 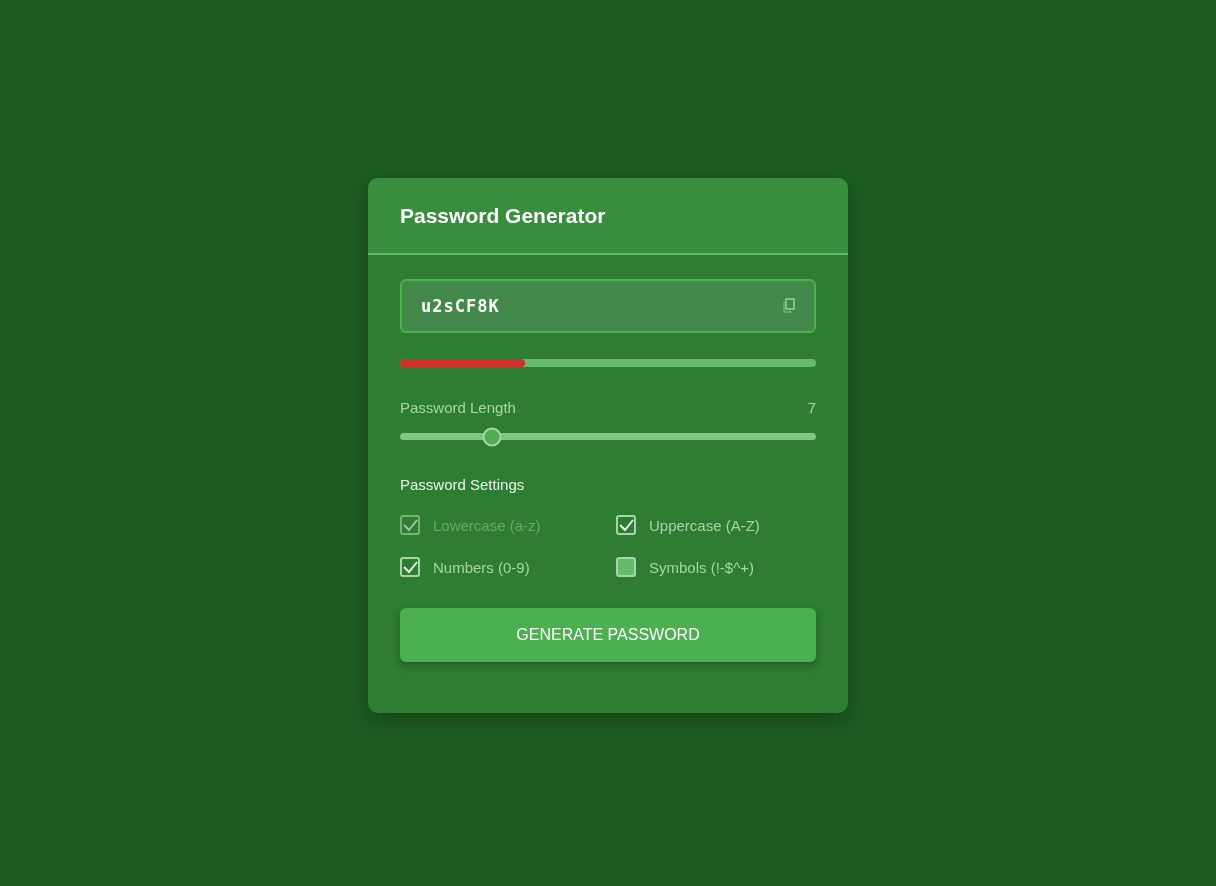 What do you see at coordinates (789, 306) in the screenshot?
I see `copy-icon` at bounding box center [789, 306].